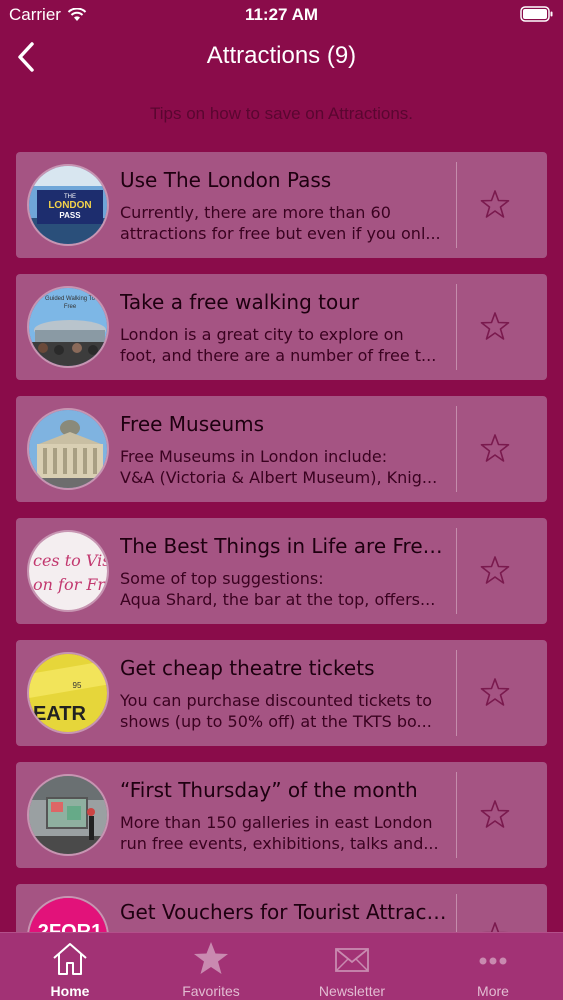 This screenshot has height=1000, width=563. I want to click on item-description-line: Currently, there are more than 60, so click(255, 212).